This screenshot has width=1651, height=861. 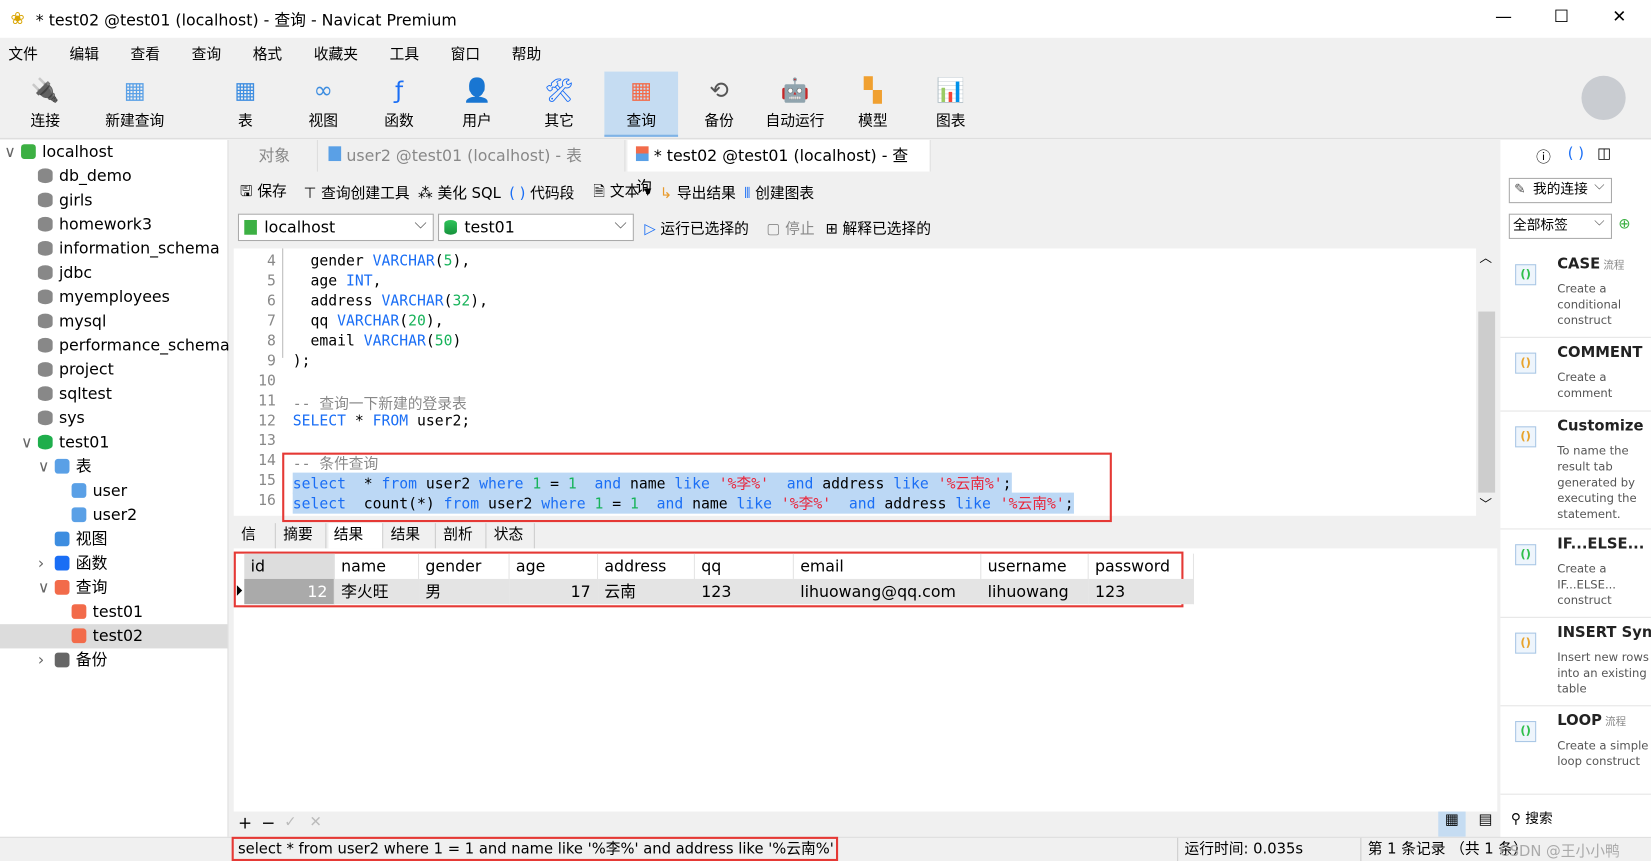 What do you see at coordinates (877, 228) in the screenshot?
I see `explain-selected-button: ⊞ 解释已选择的` at bounding box center [877, 228].